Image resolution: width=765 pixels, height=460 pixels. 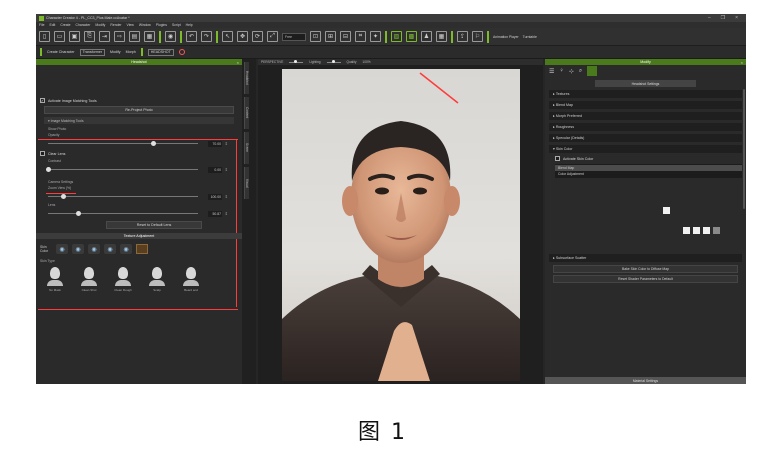 What do you see at coordinates (246, 78) in the screenshot?
I see `tab-headshot: Headshot` at bounding box center [246, 78].